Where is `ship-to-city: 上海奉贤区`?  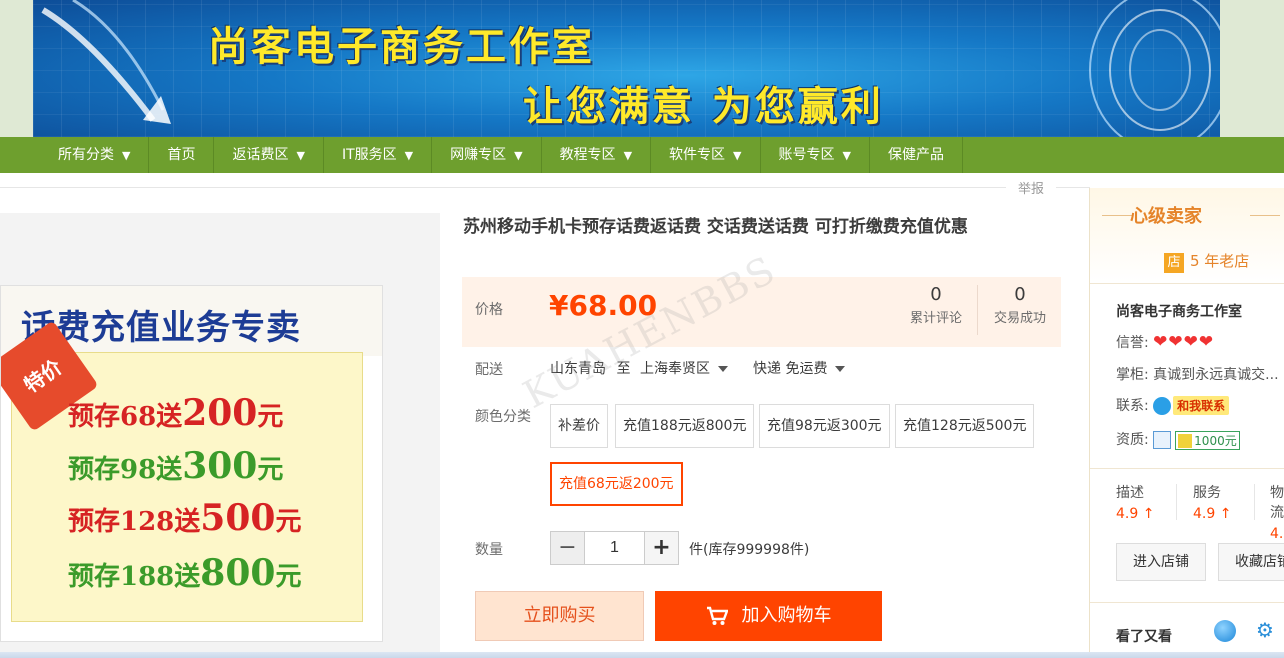
ship-to-city: 上海奉贤区 is located at coordinates (675, 369).